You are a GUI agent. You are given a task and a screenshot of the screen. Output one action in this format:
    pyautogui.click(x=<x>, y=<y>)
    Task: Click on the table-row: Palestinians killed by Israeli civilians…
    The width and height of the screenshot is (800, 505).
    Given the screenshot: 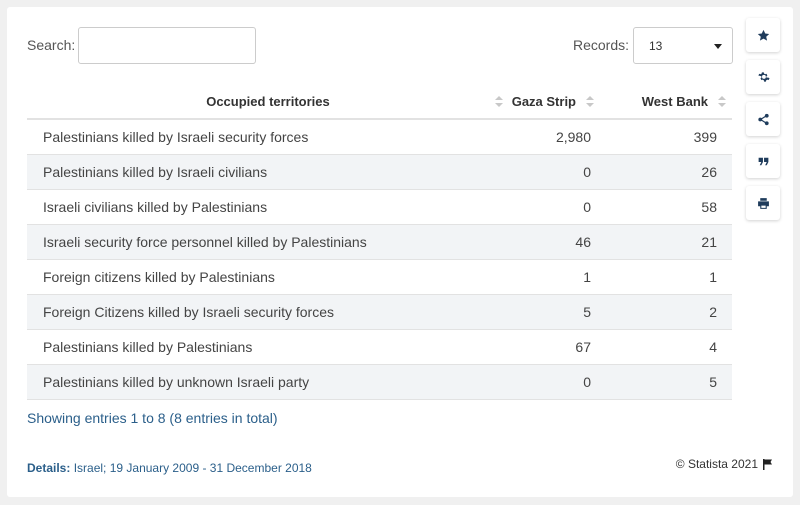 What is the action you would take?
    pyautogui.click(x=379, y=172)
    